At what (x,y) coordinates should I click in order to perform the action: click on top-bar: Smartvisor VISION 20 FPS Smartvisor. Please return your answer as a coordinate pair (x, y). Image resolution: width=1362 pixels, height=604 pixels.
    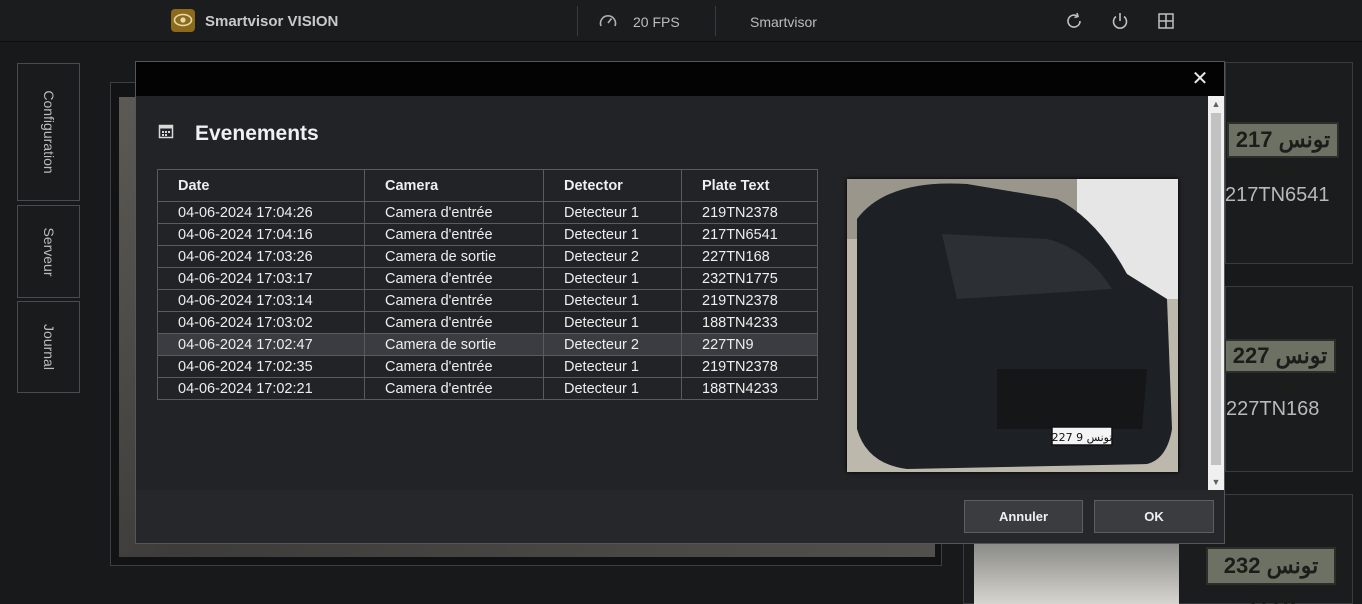
    Looking at the image, I should click on (681, 21).